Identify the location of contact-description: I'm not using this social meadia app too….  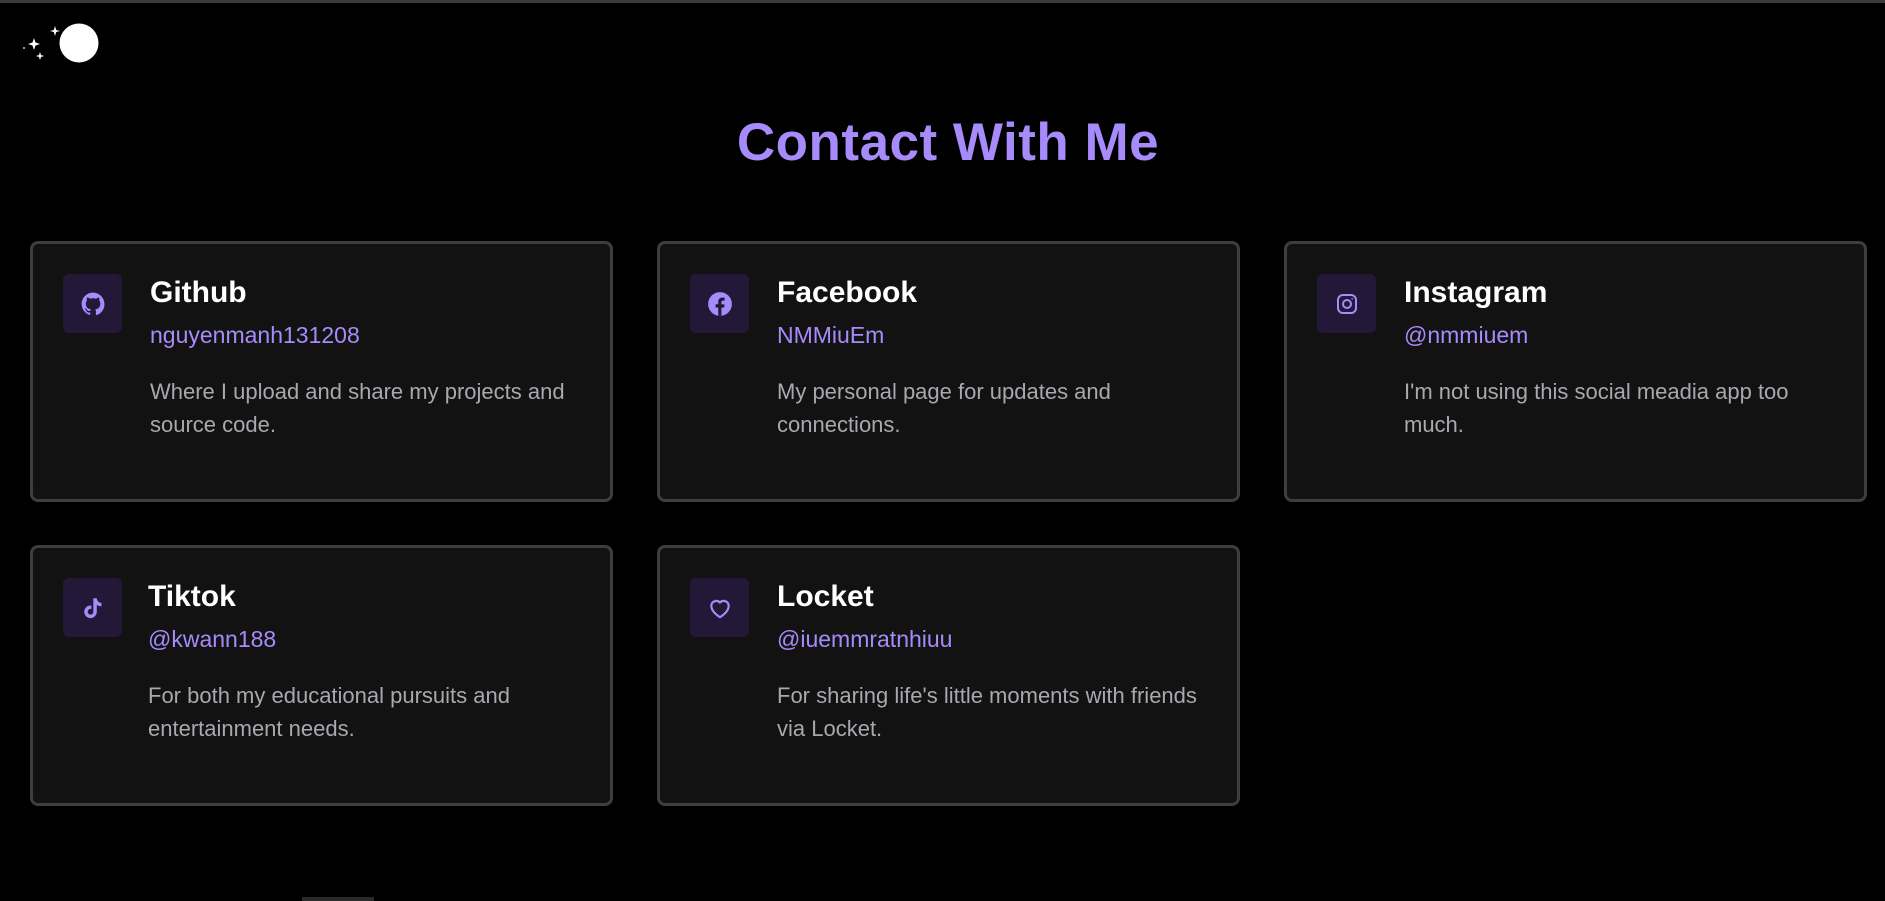
(1596, 408).